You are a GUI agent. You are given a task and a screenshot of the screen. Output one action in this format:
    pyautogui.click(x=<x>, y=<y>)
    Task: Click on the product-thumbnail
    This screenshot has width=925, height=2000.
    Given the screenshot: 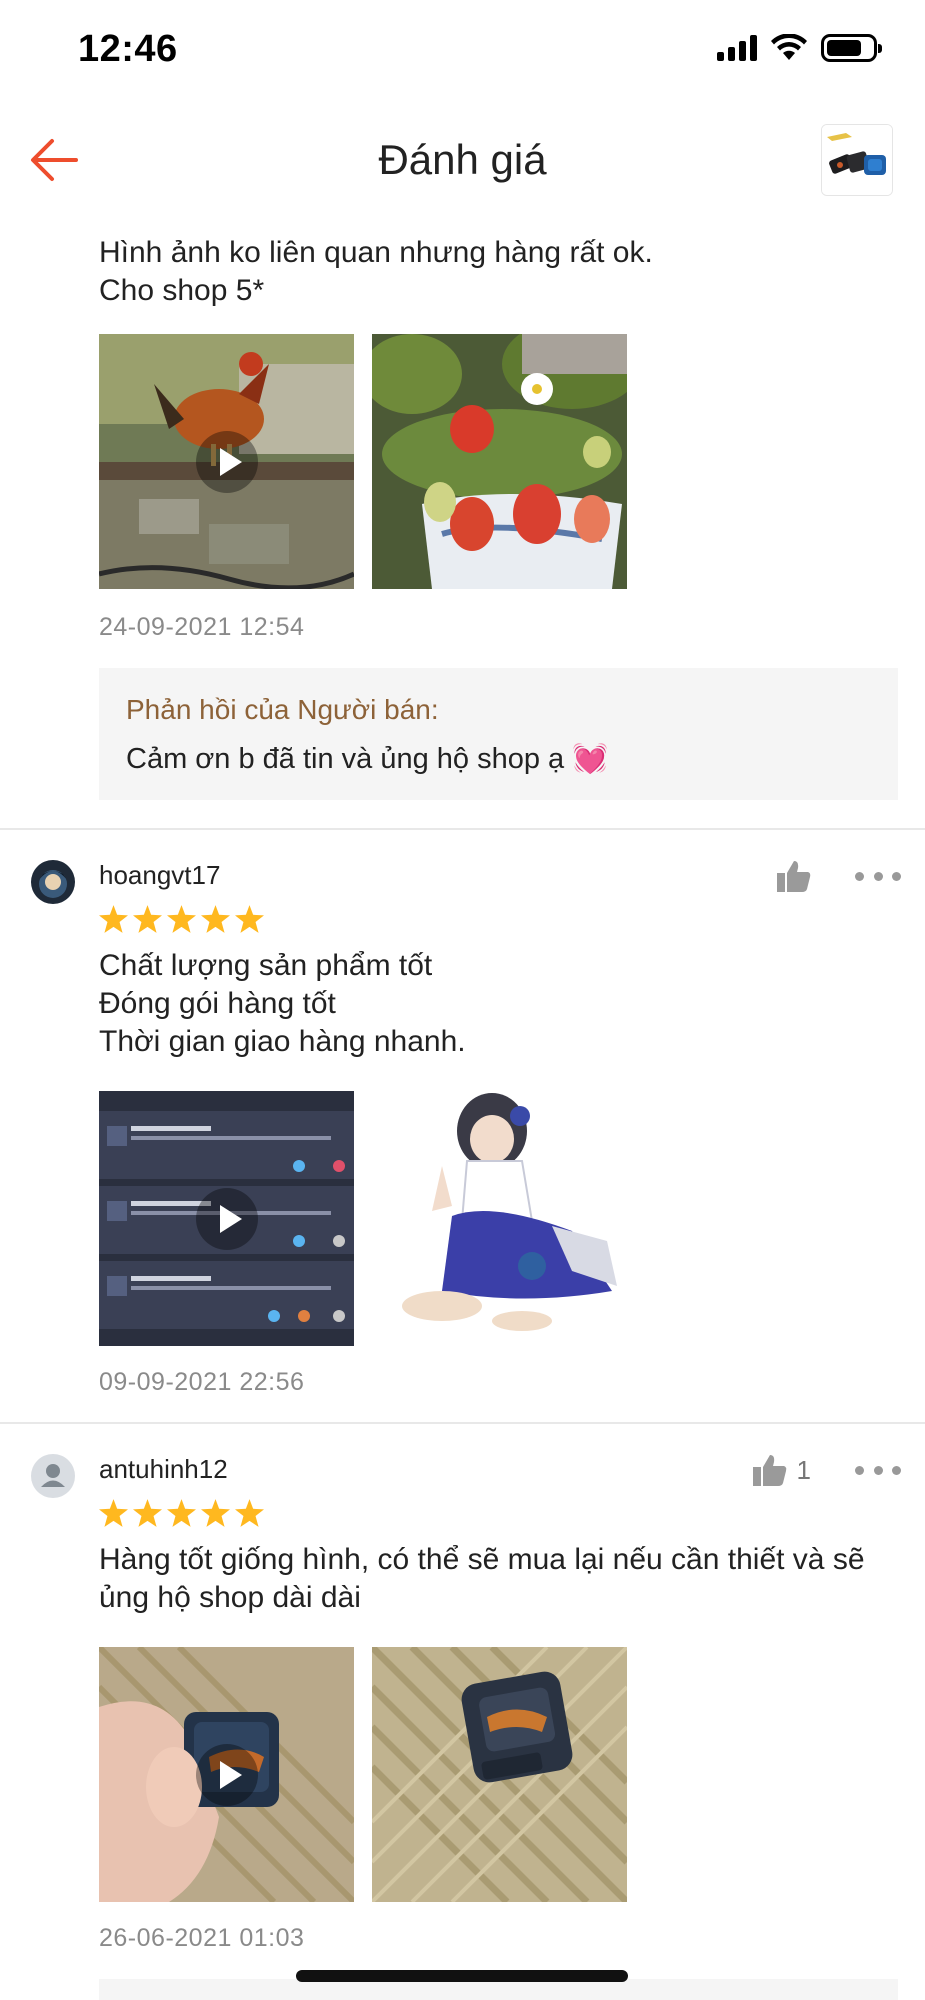 What is the action you would take?
    pyautogui.click(x=857, y=160)
    